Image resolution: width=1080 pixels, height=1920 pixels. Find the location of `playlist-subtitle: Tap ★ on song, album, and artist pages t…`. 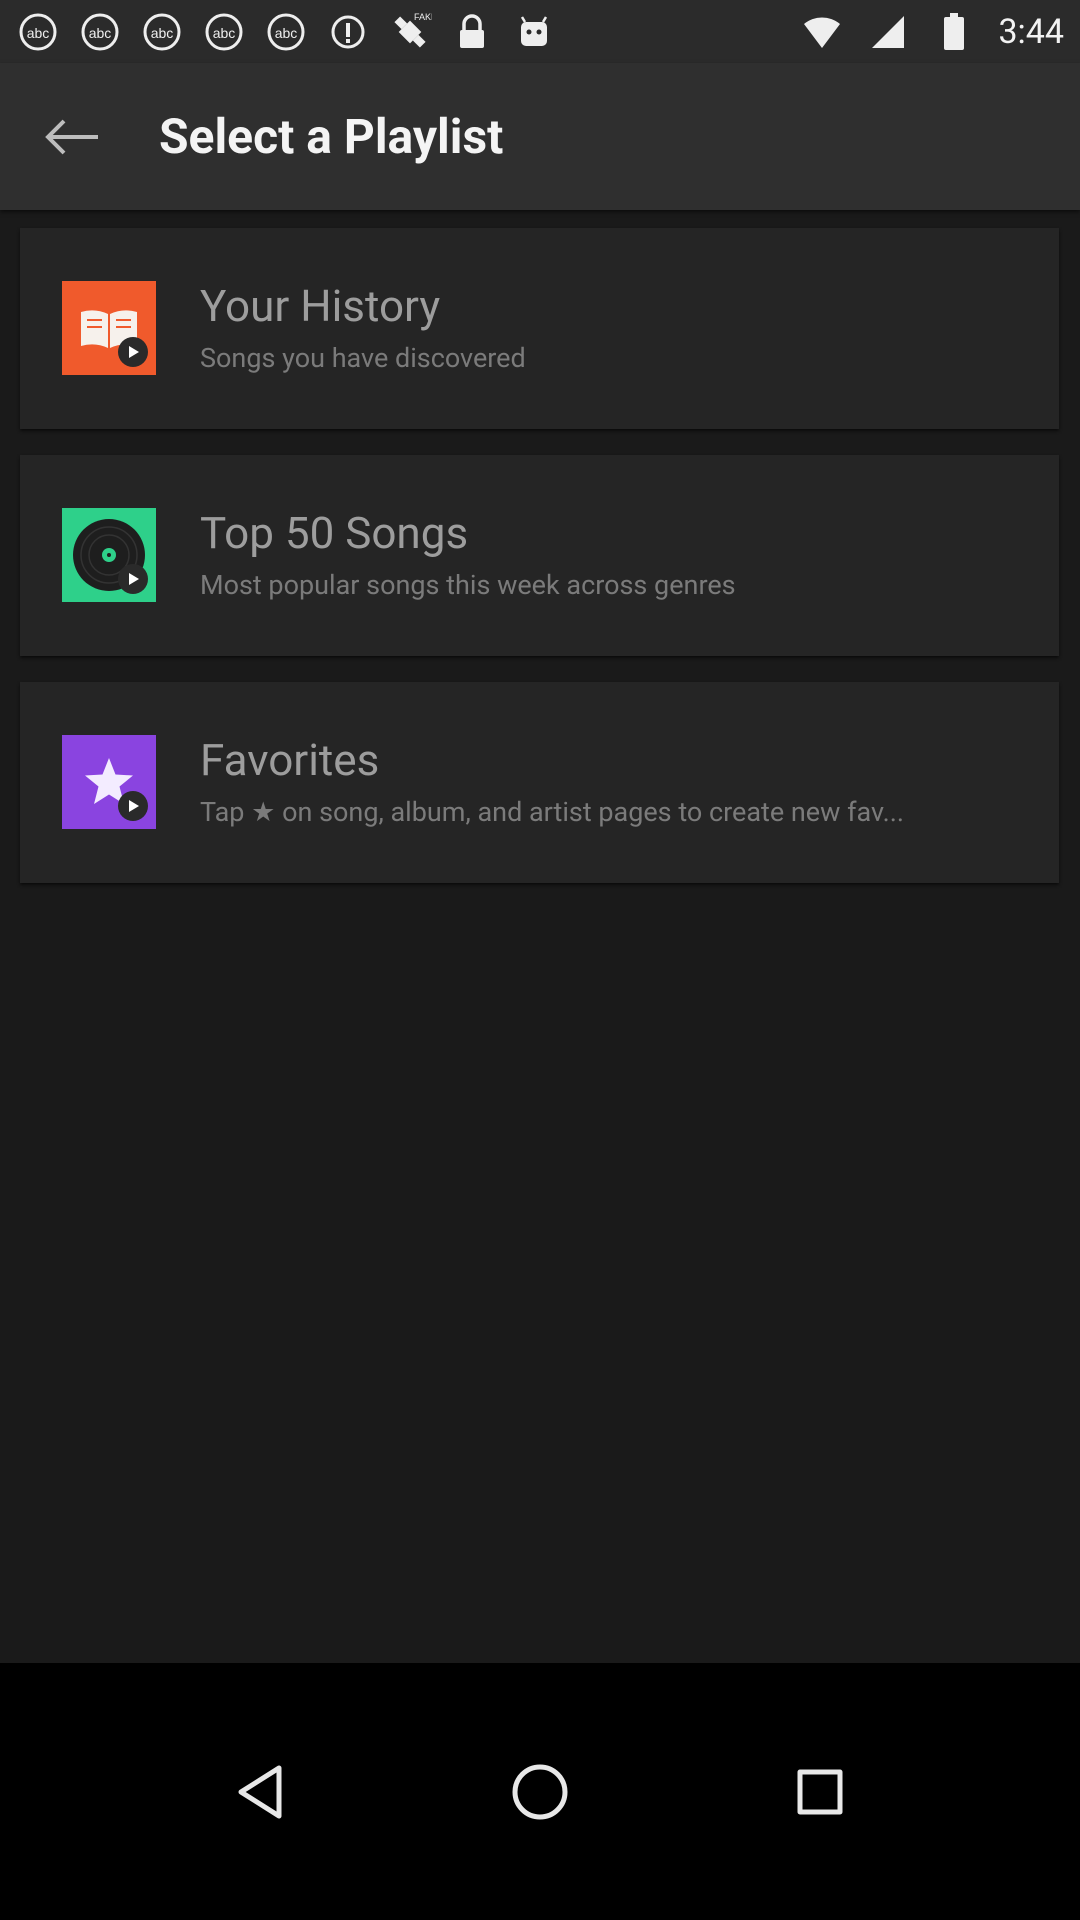

playlist-subtitle: Tap ★ on song, album, and artist pages t… is located at coordinates (552, 812).